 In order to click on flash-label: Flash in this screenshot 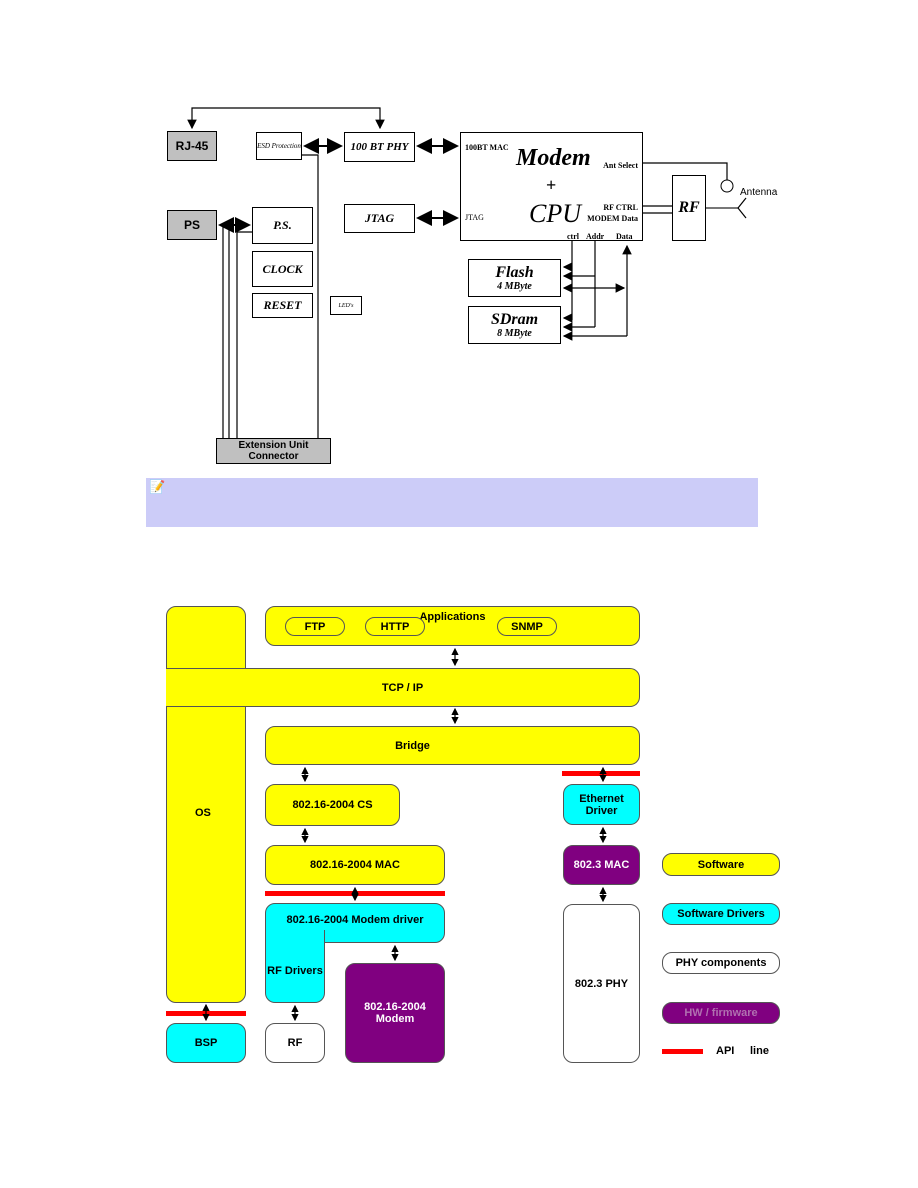, I will do `click(514, 272)`.